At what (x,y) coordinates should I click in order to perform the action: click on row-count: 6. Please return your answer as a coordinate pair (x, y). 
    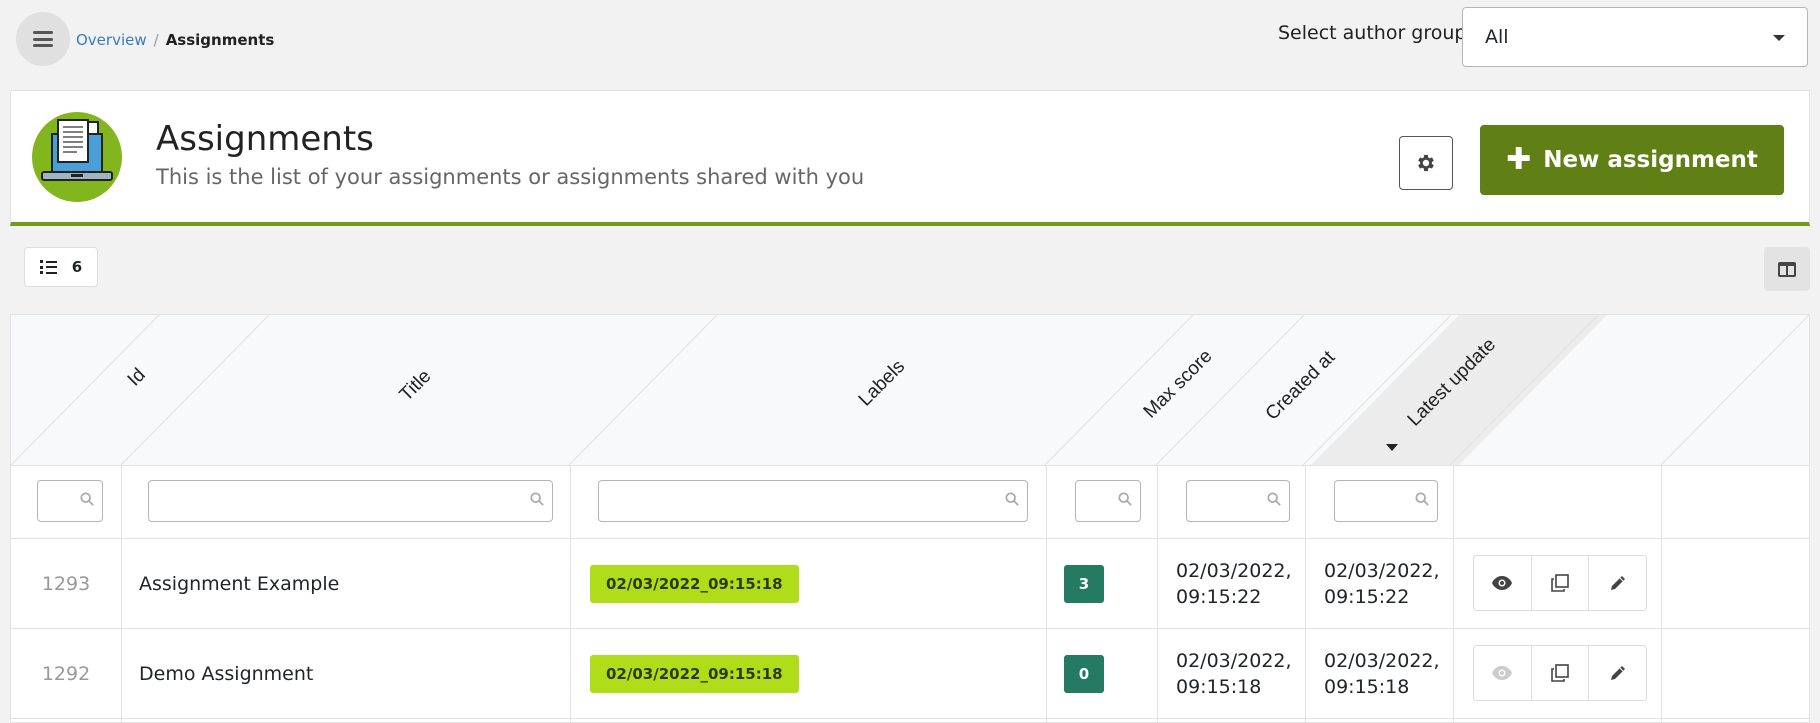
    Looking at the image, I should click on (77, 267).